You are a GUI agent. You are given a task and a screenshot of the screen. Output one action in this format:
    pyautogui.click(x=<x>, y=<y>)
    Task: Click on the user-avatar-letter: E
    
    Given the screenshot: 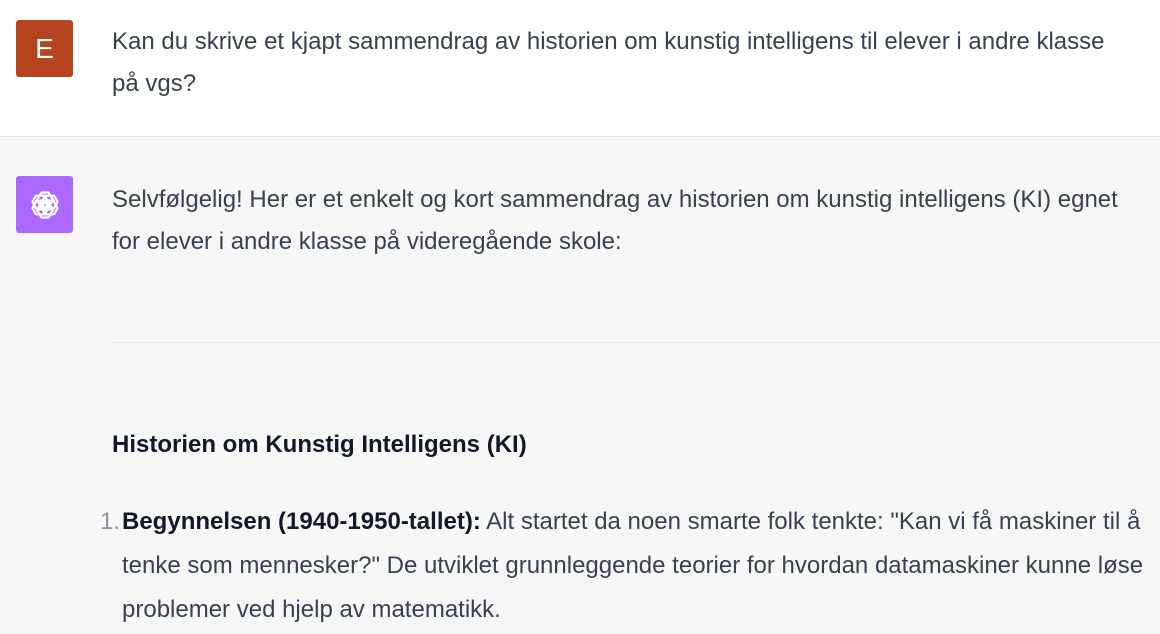 What is the action you would take?
    pyautogui.click(x=44, y=48)
    